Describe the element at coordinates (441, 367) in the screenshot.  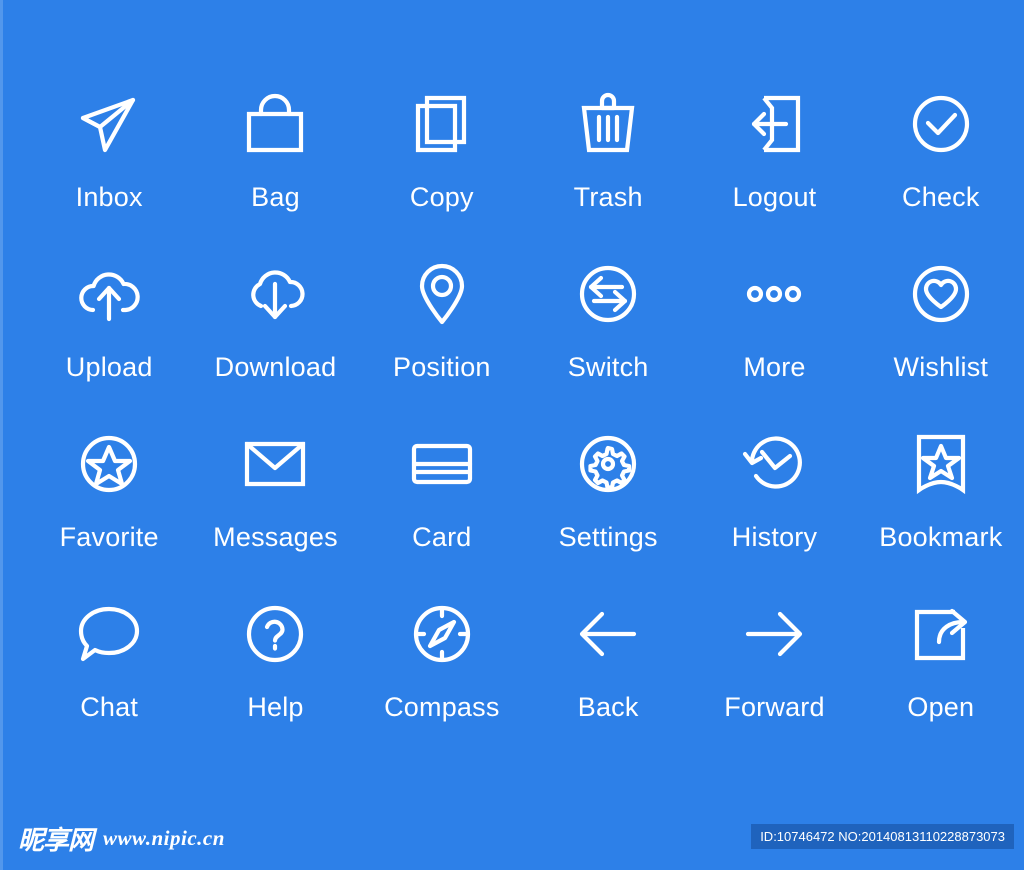
I see `icon-label-position: Position` at that location.